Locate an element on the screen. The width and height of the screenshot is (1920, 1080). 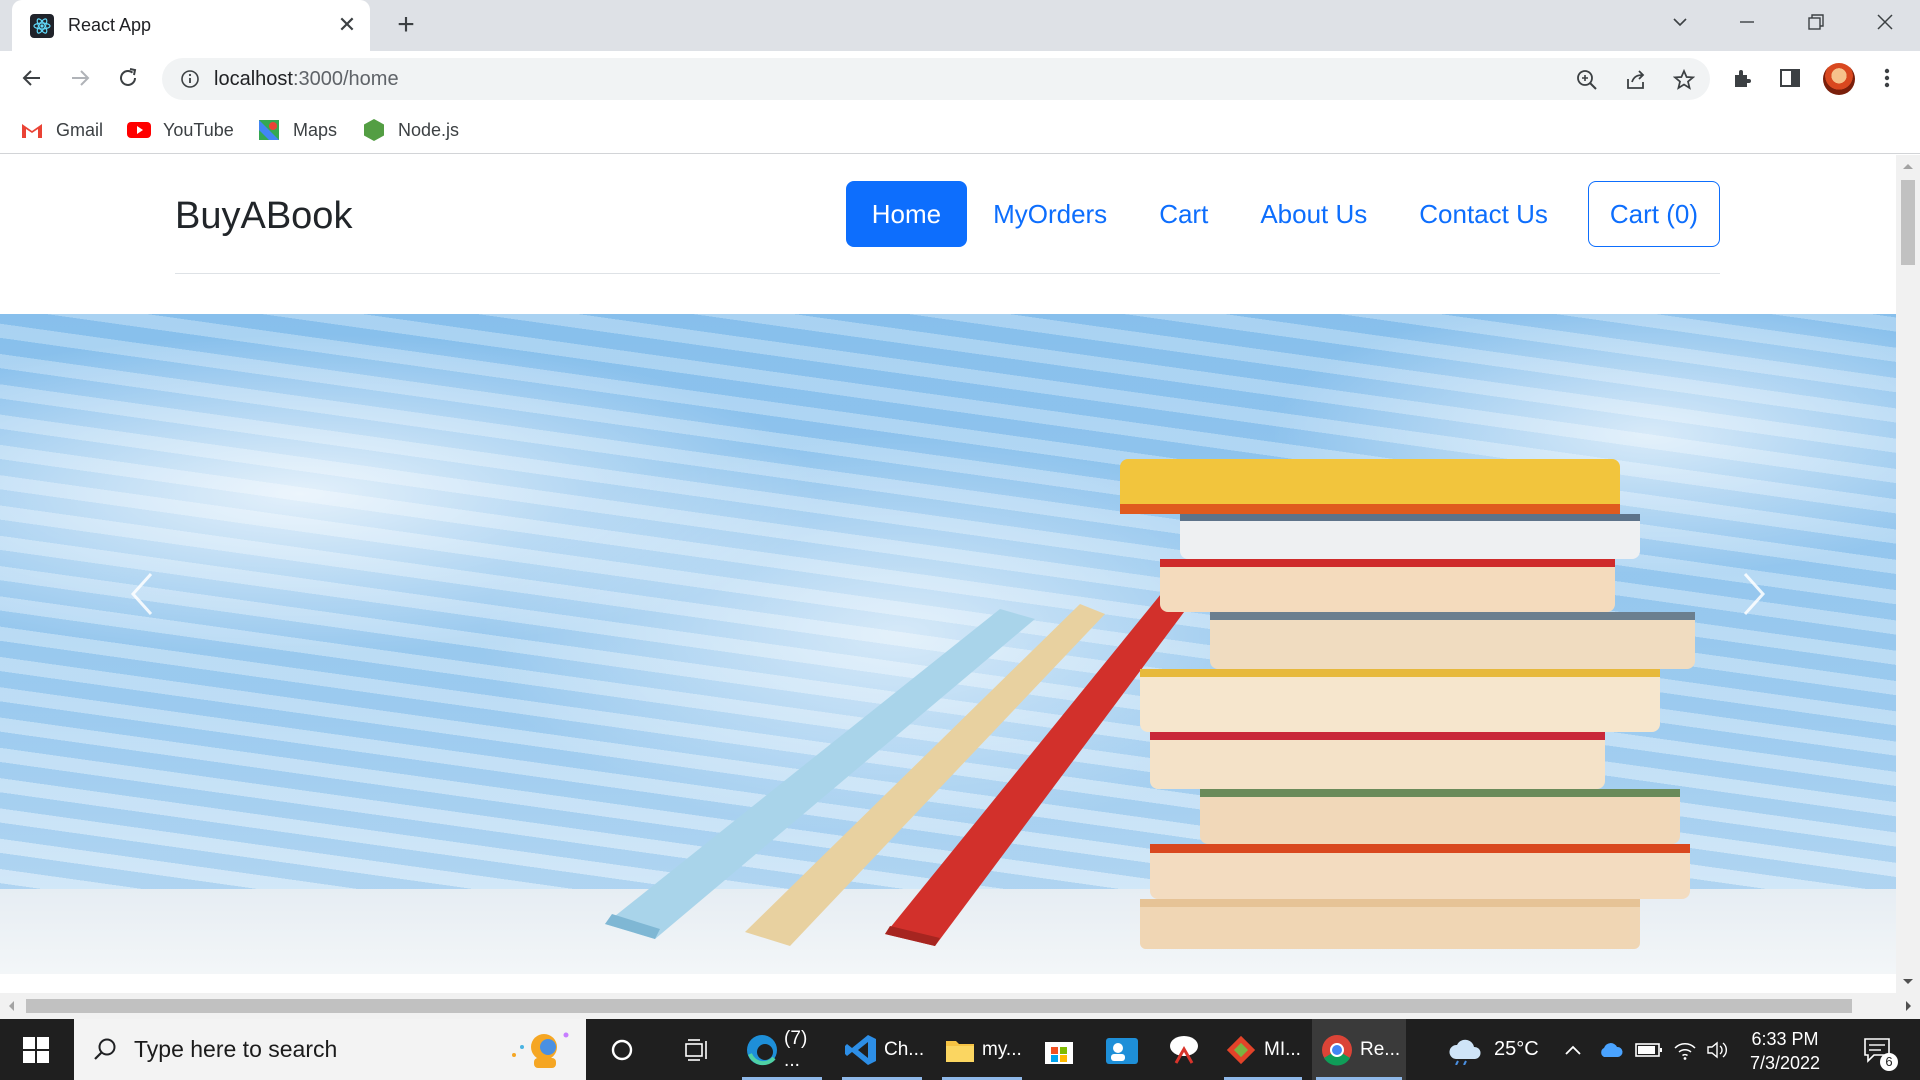
search-placeholder: Type here to search is located at coordinates (236, 1049).